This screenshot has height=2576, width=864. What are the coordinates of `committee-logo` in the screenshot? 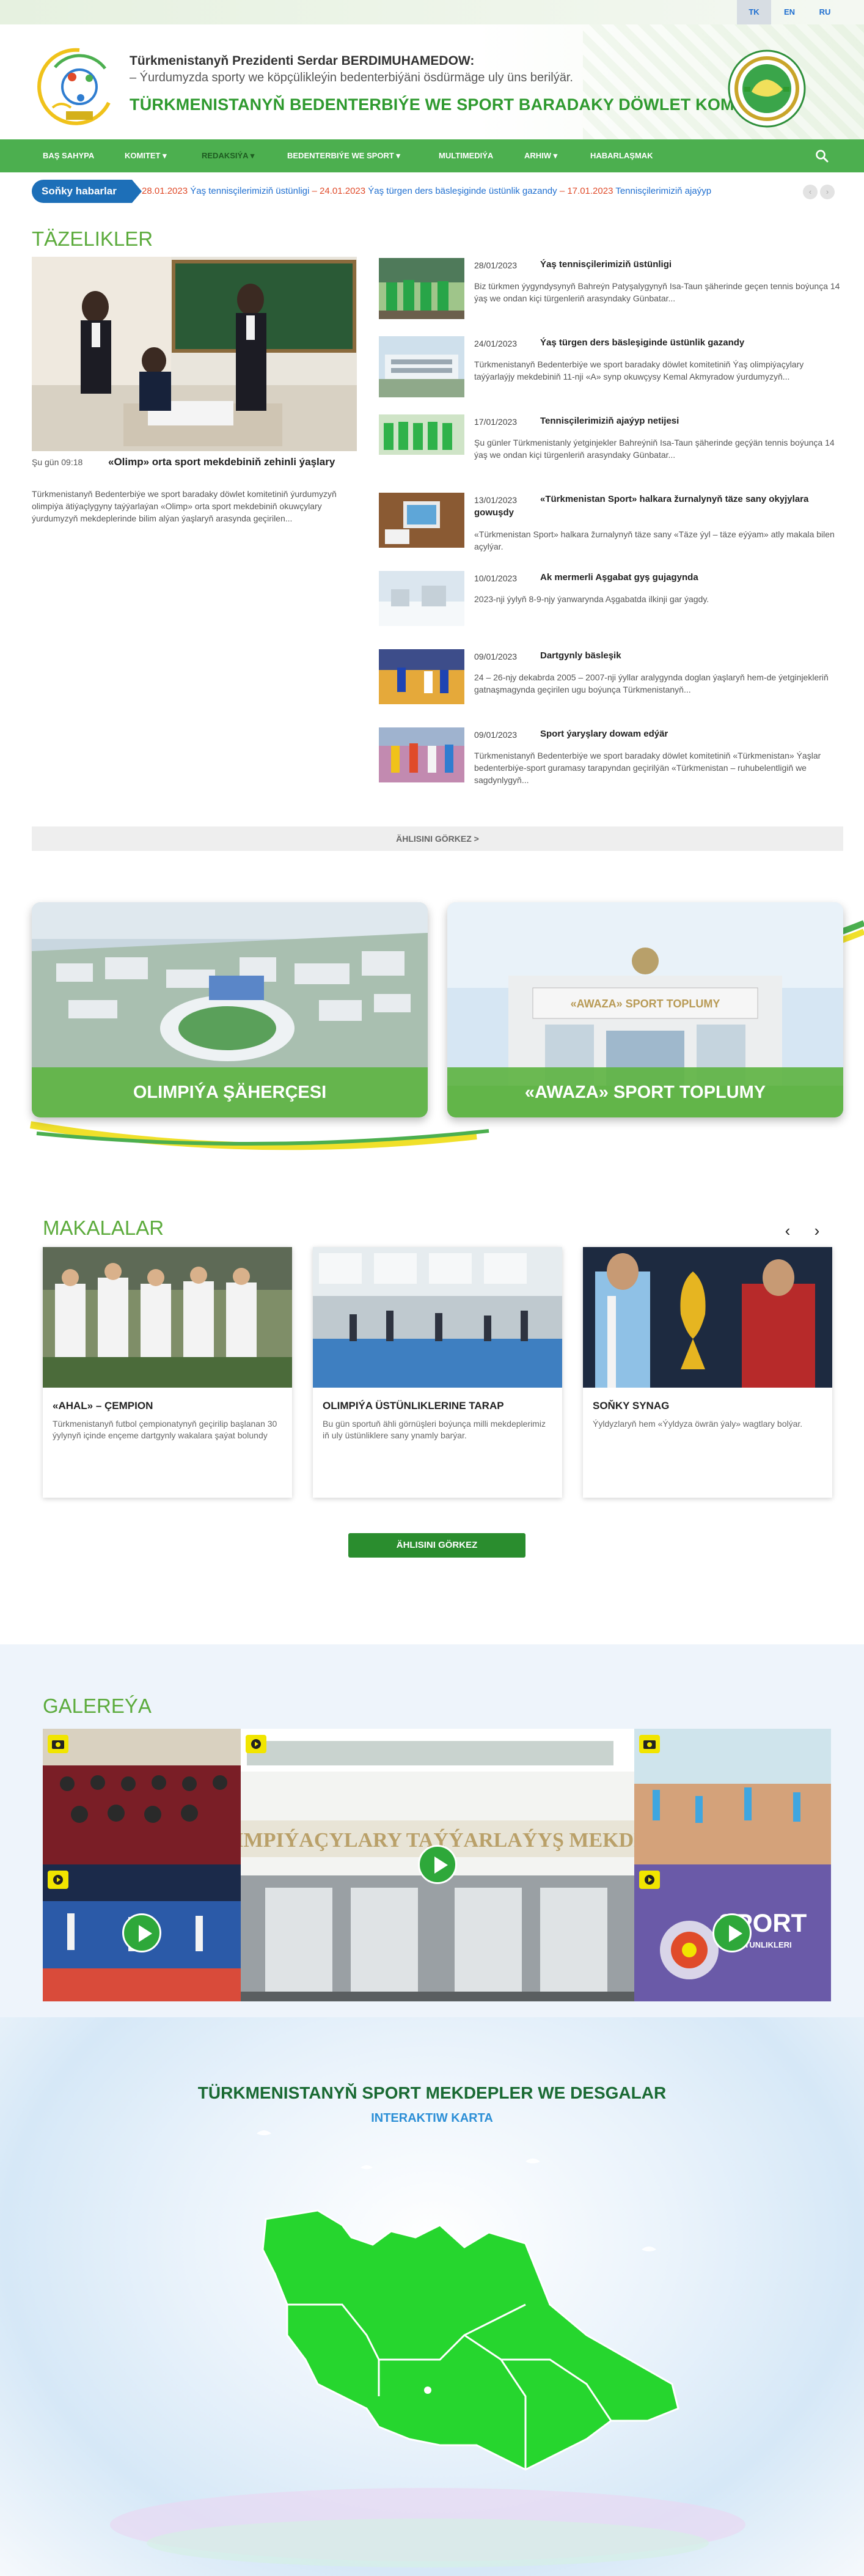 It's located at (79, 87).